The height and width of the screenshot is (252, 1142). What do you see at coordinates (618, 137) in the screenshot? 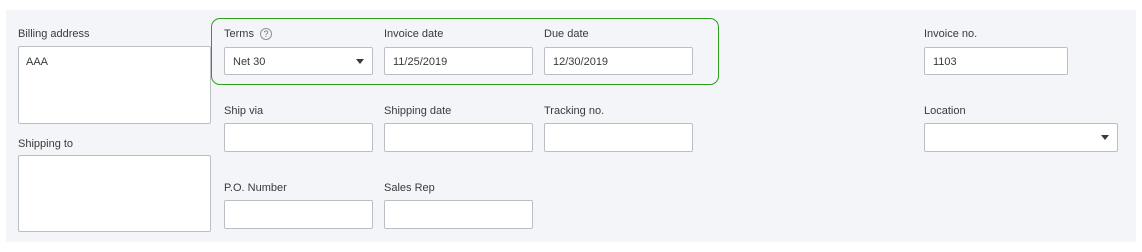
I see `tracking-no-field` at bounding box center [618, 137].